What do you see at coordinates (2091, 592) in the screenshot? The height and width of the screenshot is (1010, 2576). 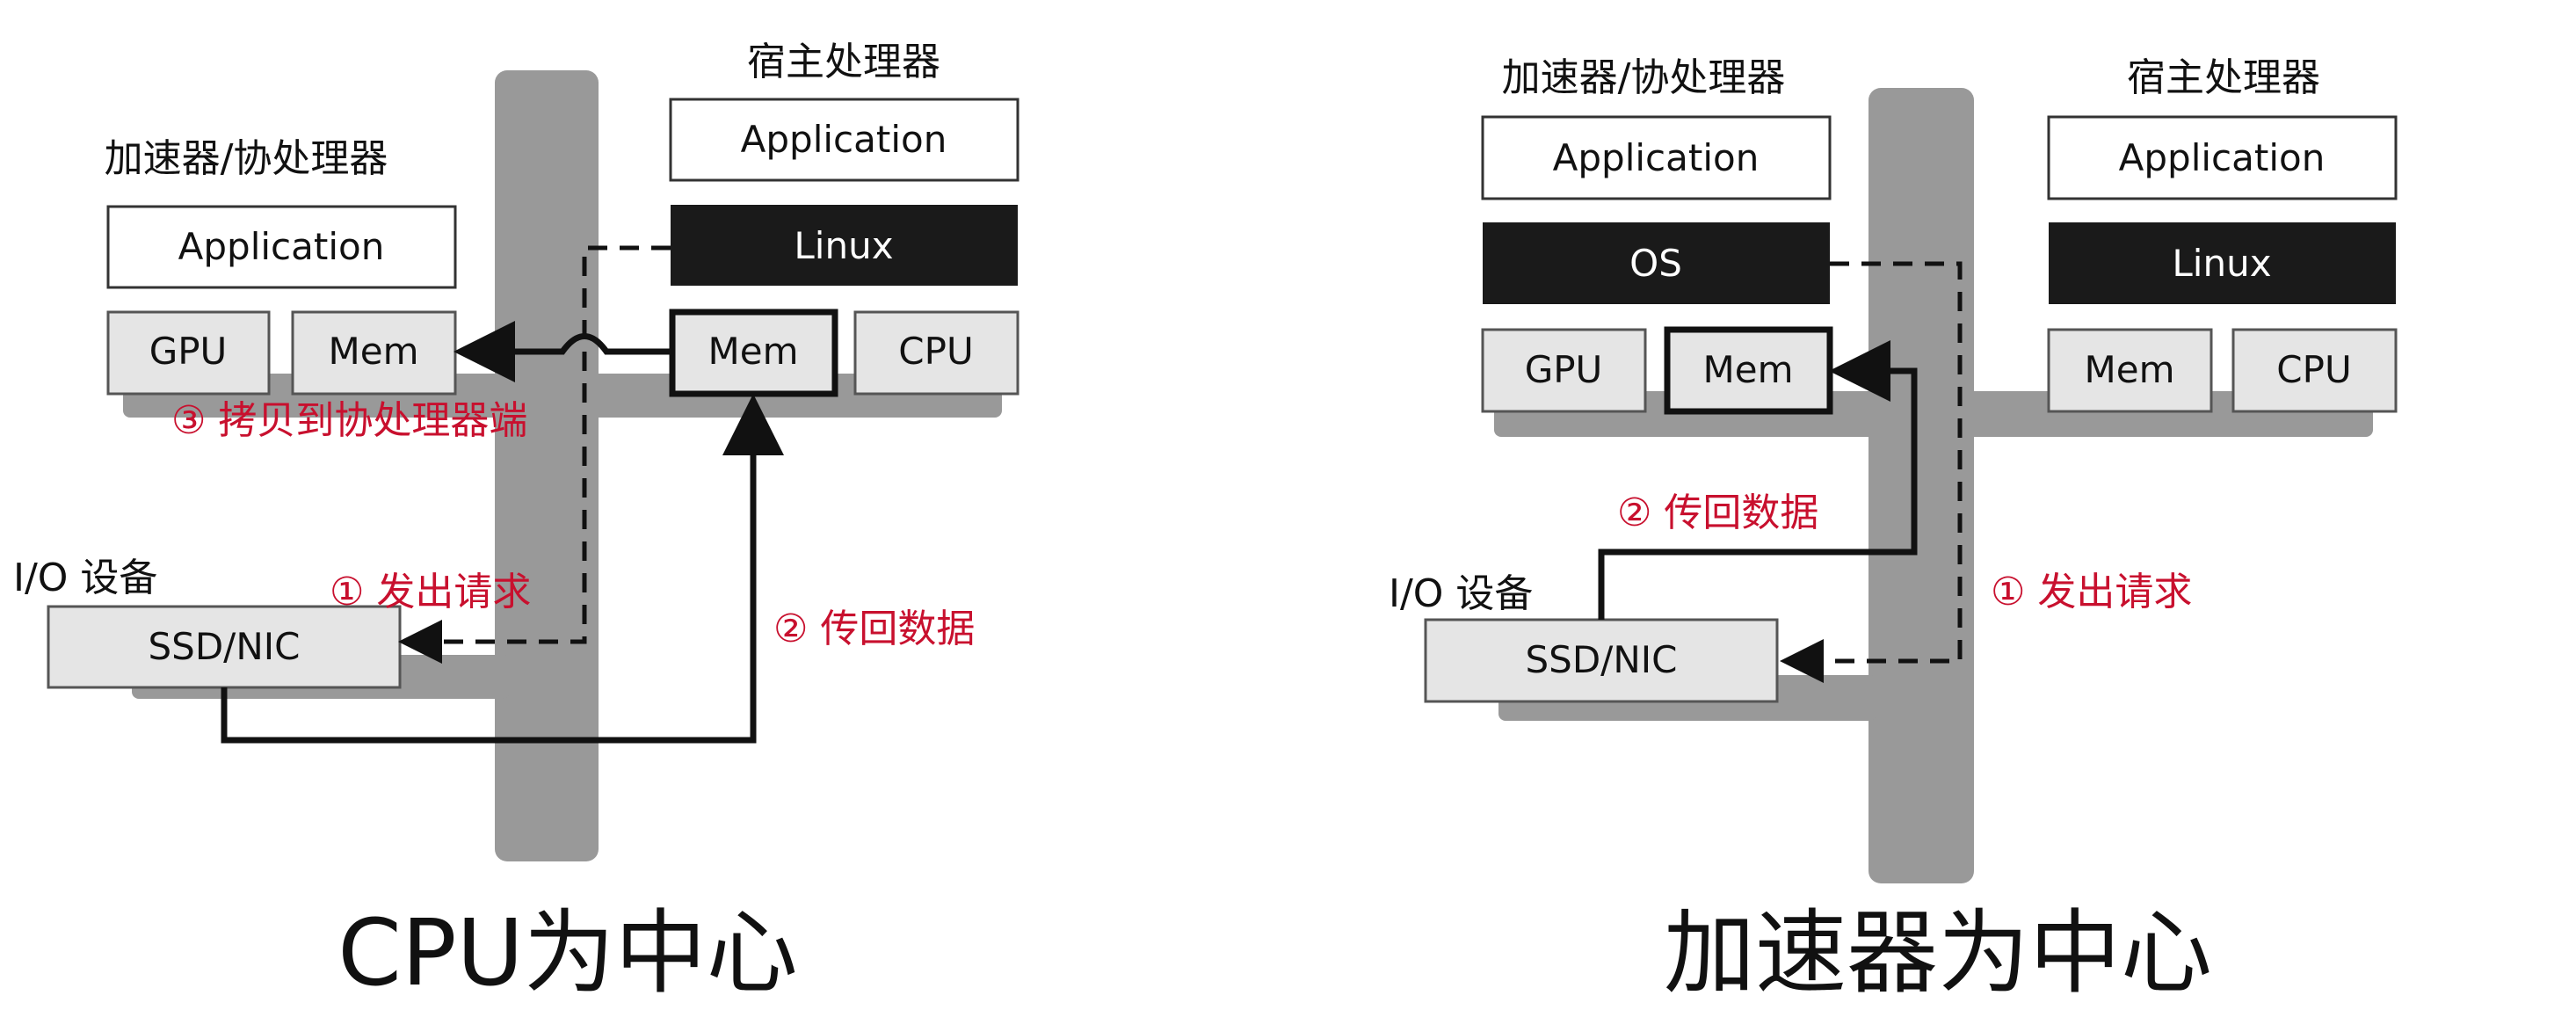 I see `right-step-request: ① 发出请求` at bounding box center [2091, 592].